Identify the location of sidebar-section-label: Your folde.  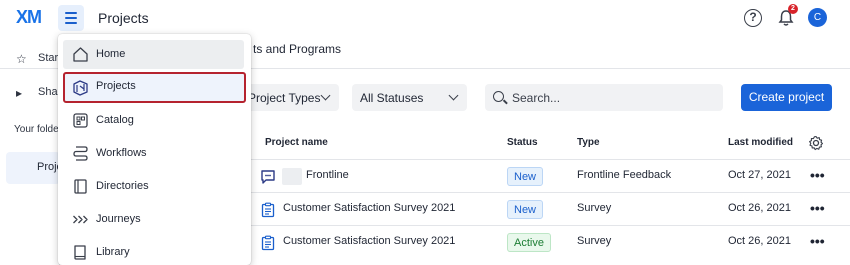
(36, 129).